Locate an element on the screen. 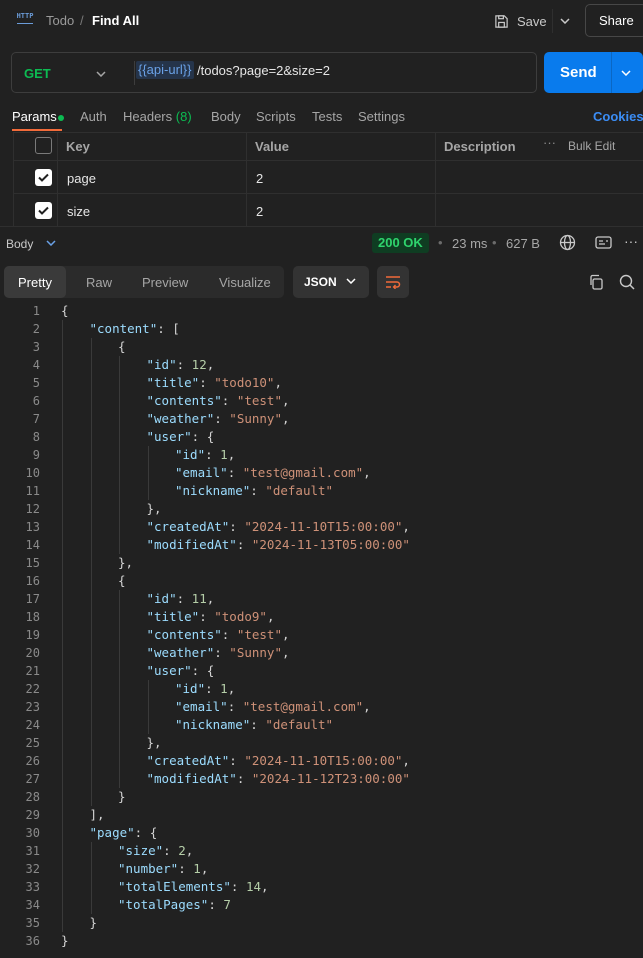 This screenshot has height=958, width=643. cookies-link: Cookies is located at coordinates (618, 116).